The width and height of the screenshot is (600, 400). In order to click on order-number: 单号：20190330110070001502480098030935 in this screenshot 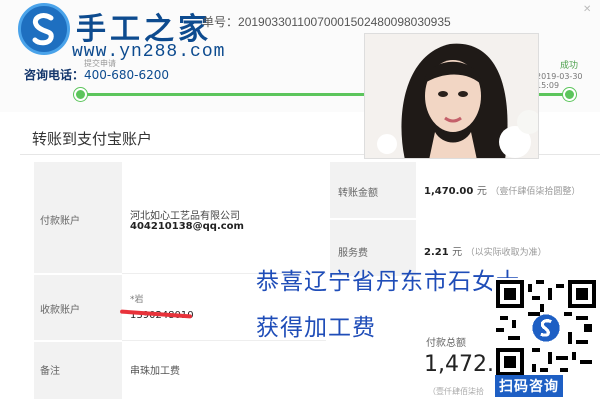, I will do `click(326, 22)`.